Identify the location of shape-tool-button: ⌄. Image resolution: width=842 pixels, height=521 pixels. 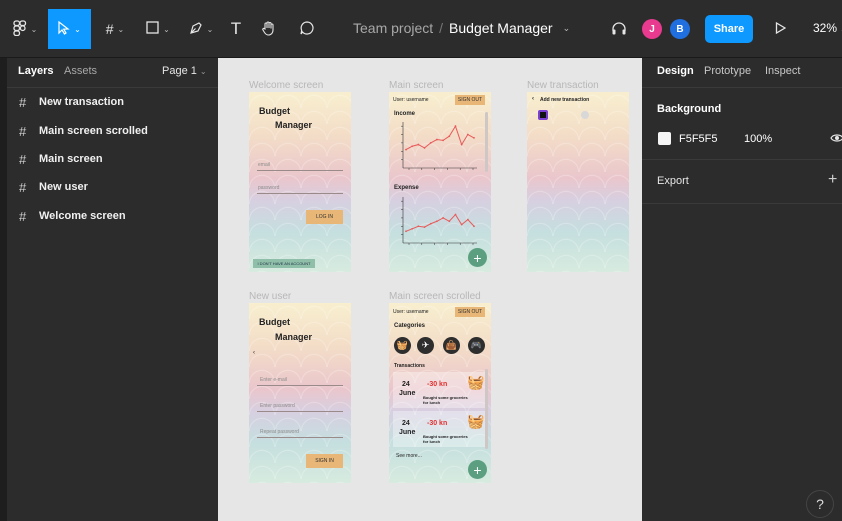
(158, 29).